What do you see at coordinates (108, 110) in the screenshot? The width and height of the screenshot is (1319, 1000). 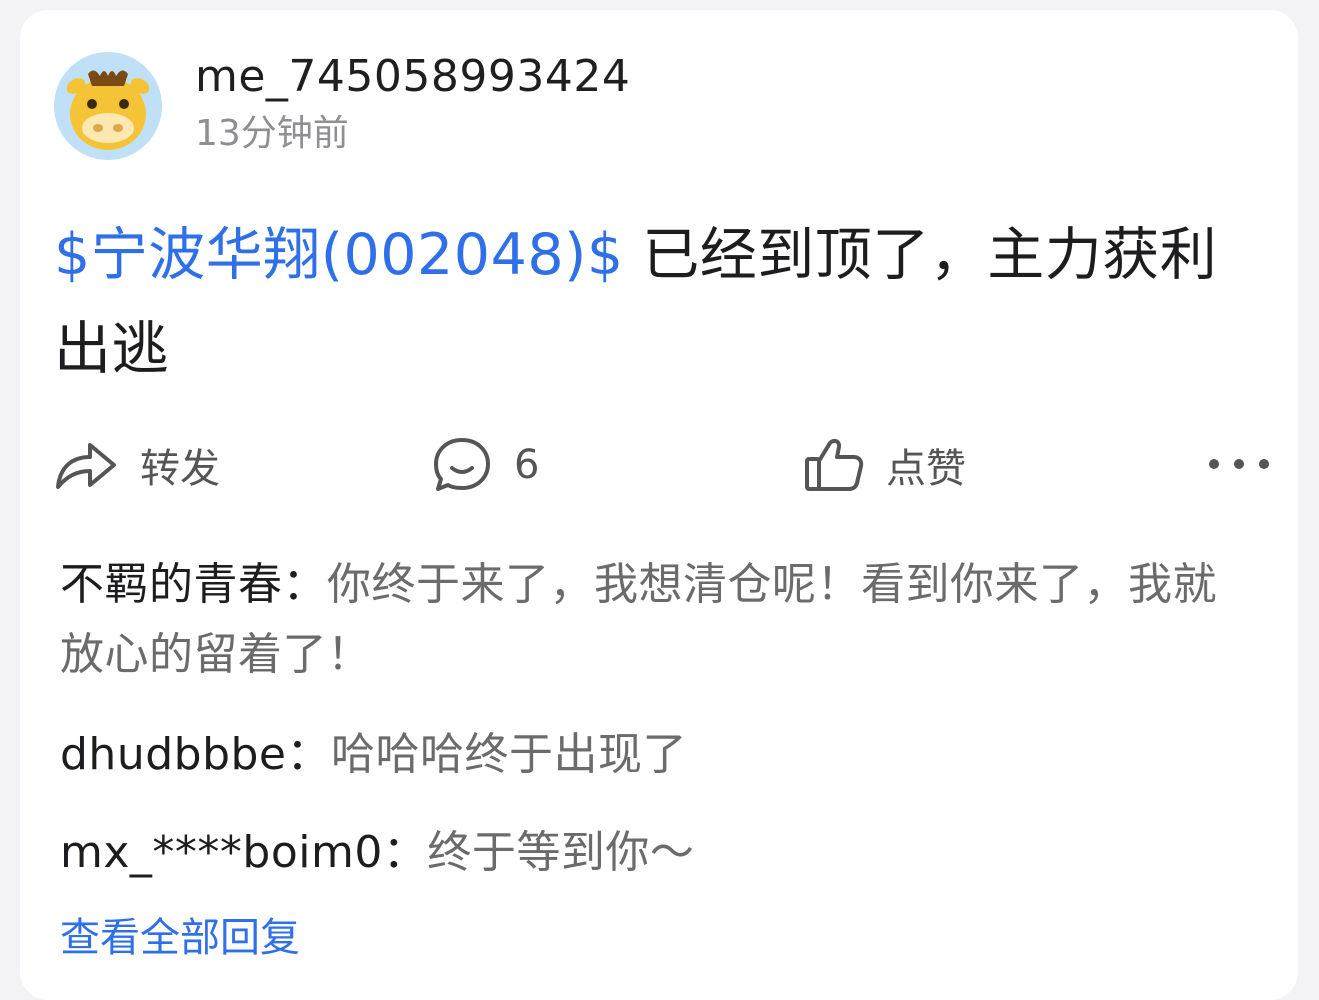 I see `cow-avatar-icon` at bounding box center [108, 110].